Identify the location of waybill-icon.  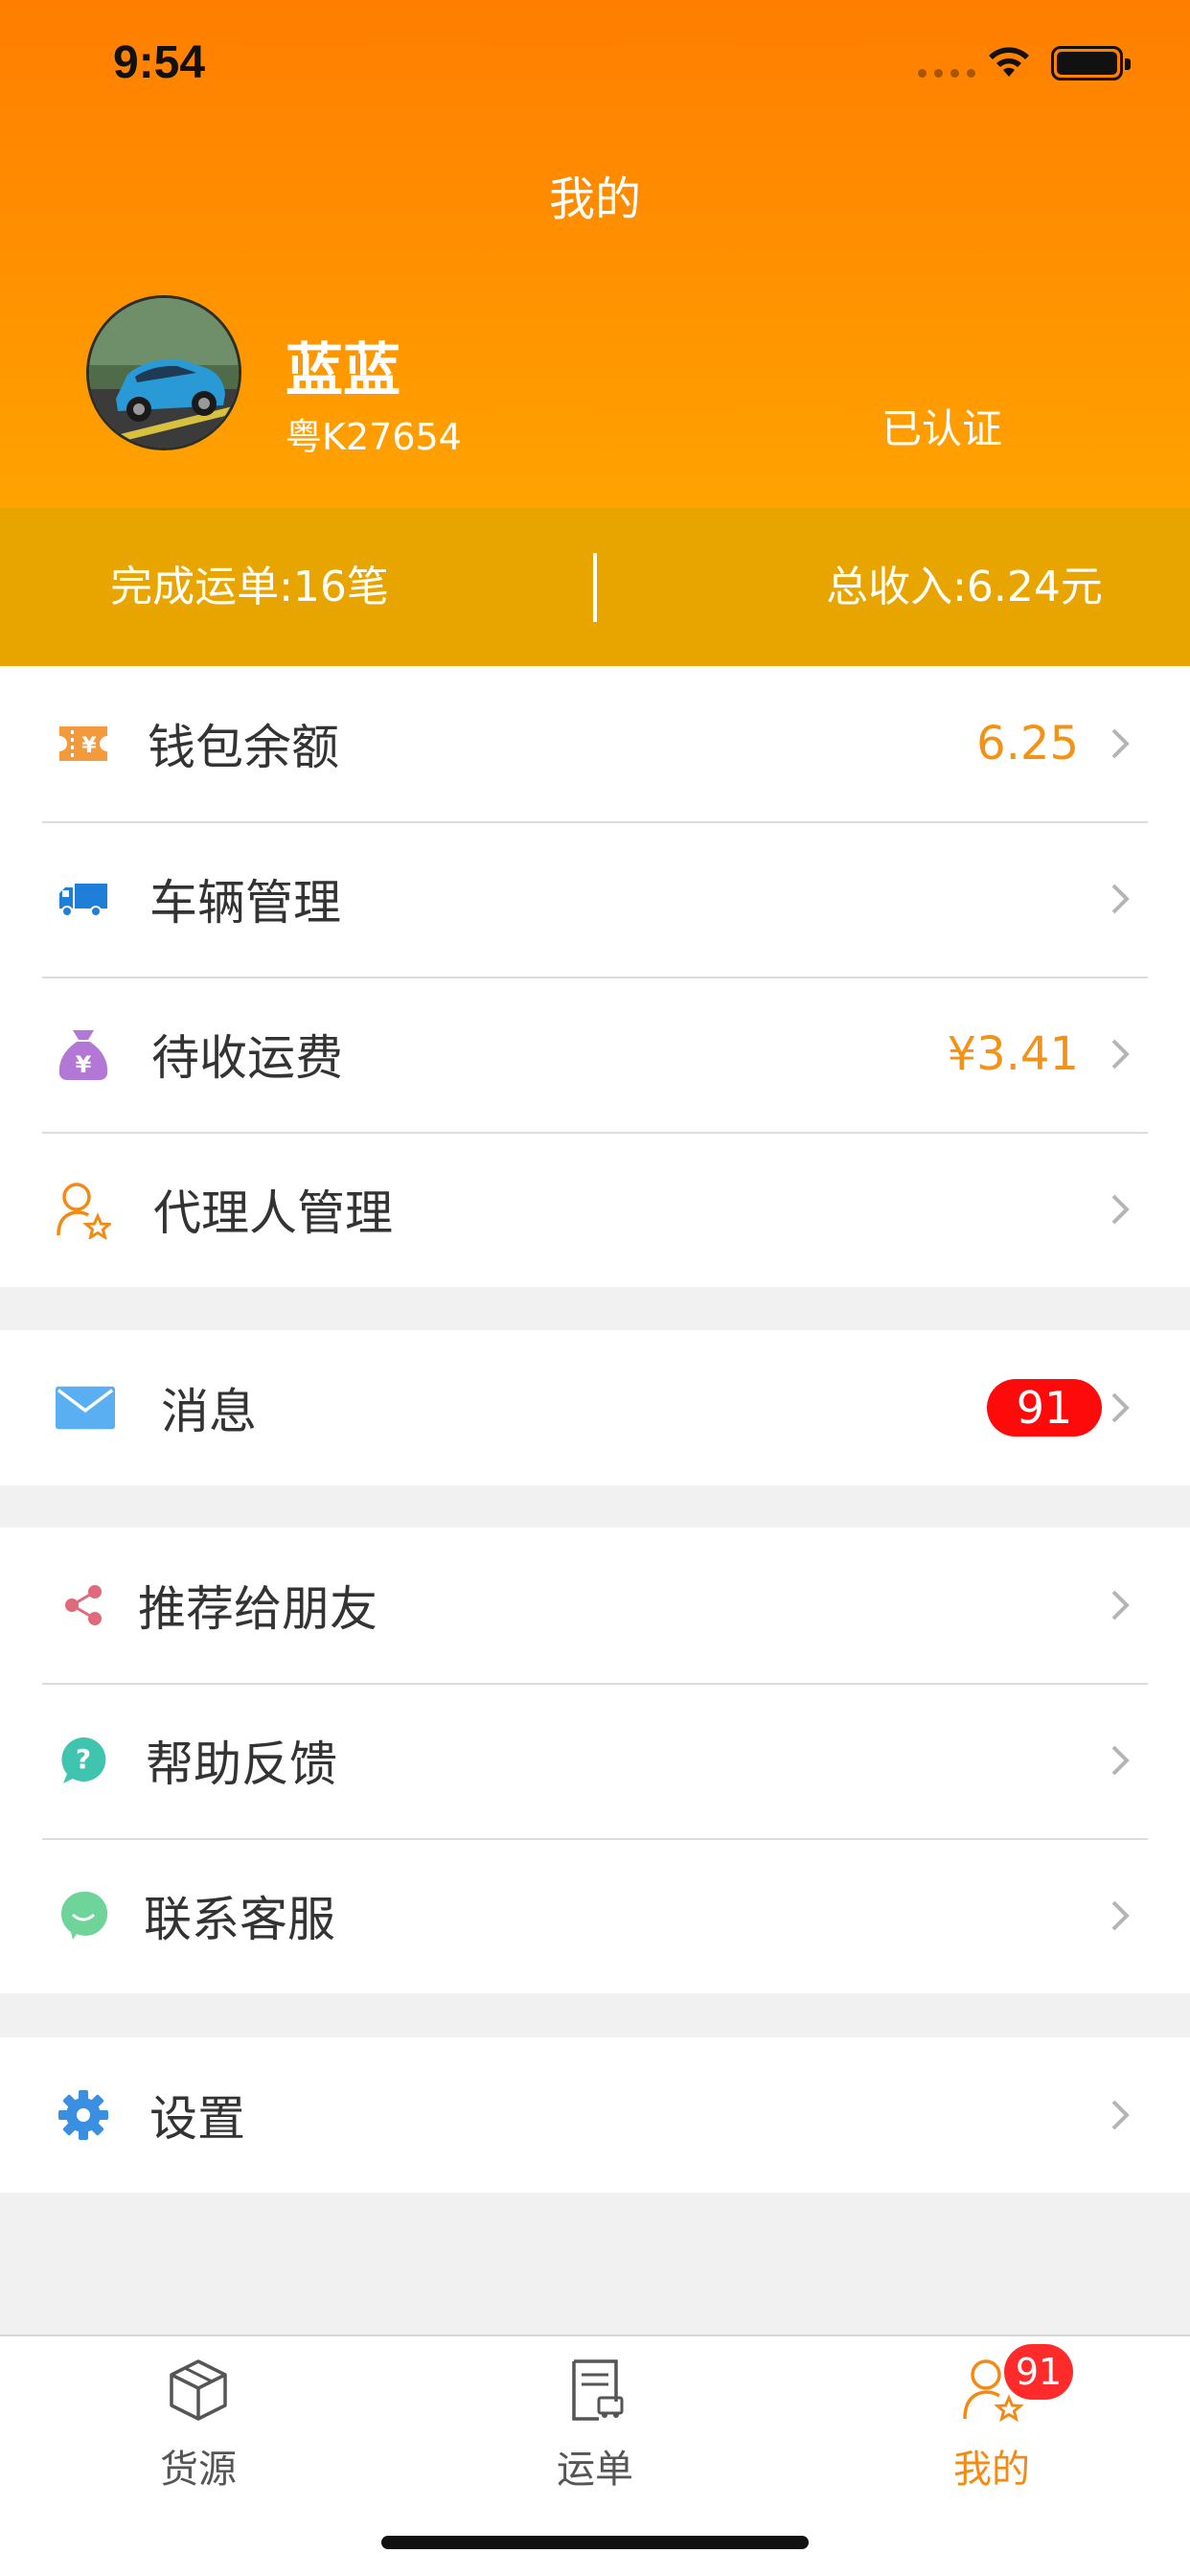
(598, 2390).